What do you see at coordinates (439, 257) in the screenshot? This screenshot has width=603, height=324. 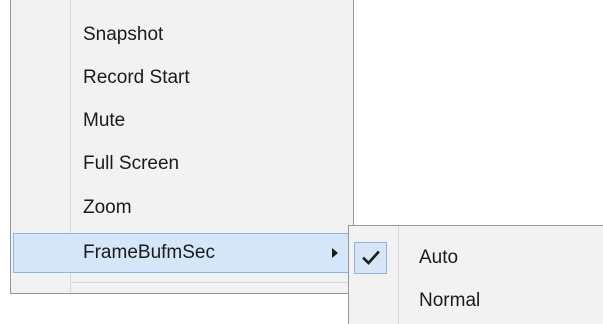 I see `submenu-item-label: Auto` at bounding box center [439, 257].